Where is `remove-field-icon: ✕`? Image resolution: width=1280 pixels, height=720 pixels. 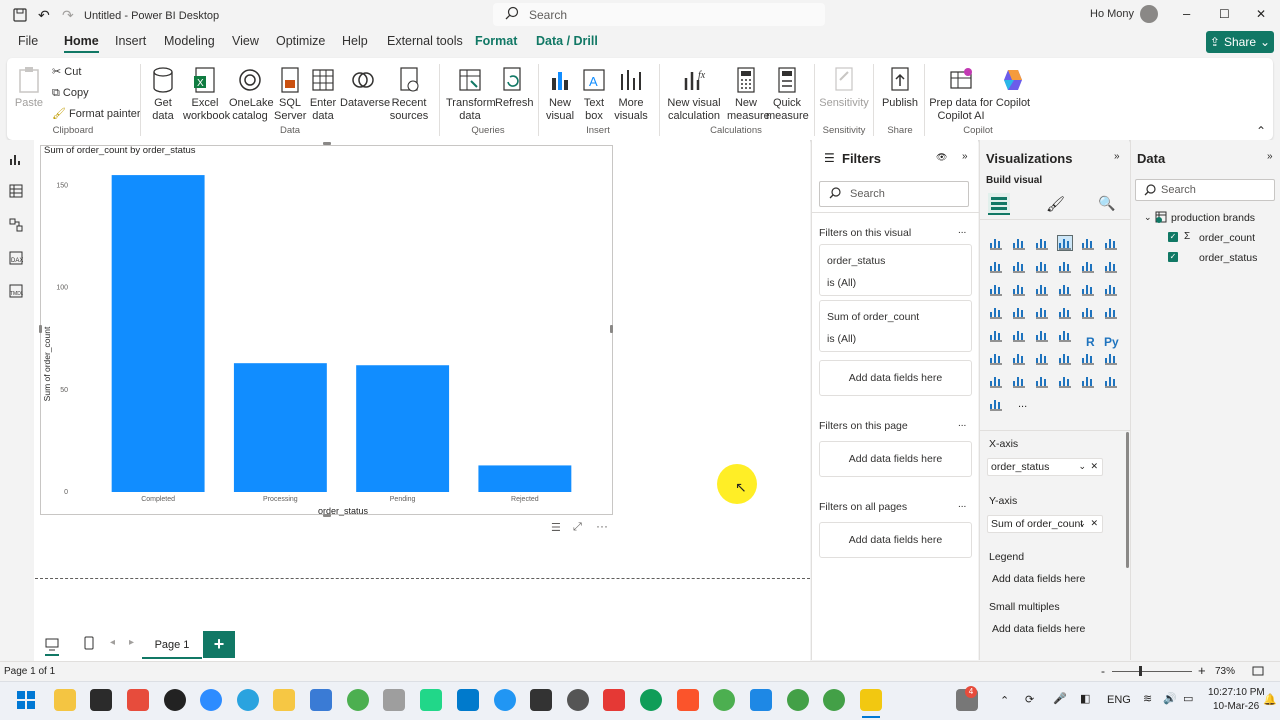
remove-field-icon: ✕ is located at coordinates (1094, 523).